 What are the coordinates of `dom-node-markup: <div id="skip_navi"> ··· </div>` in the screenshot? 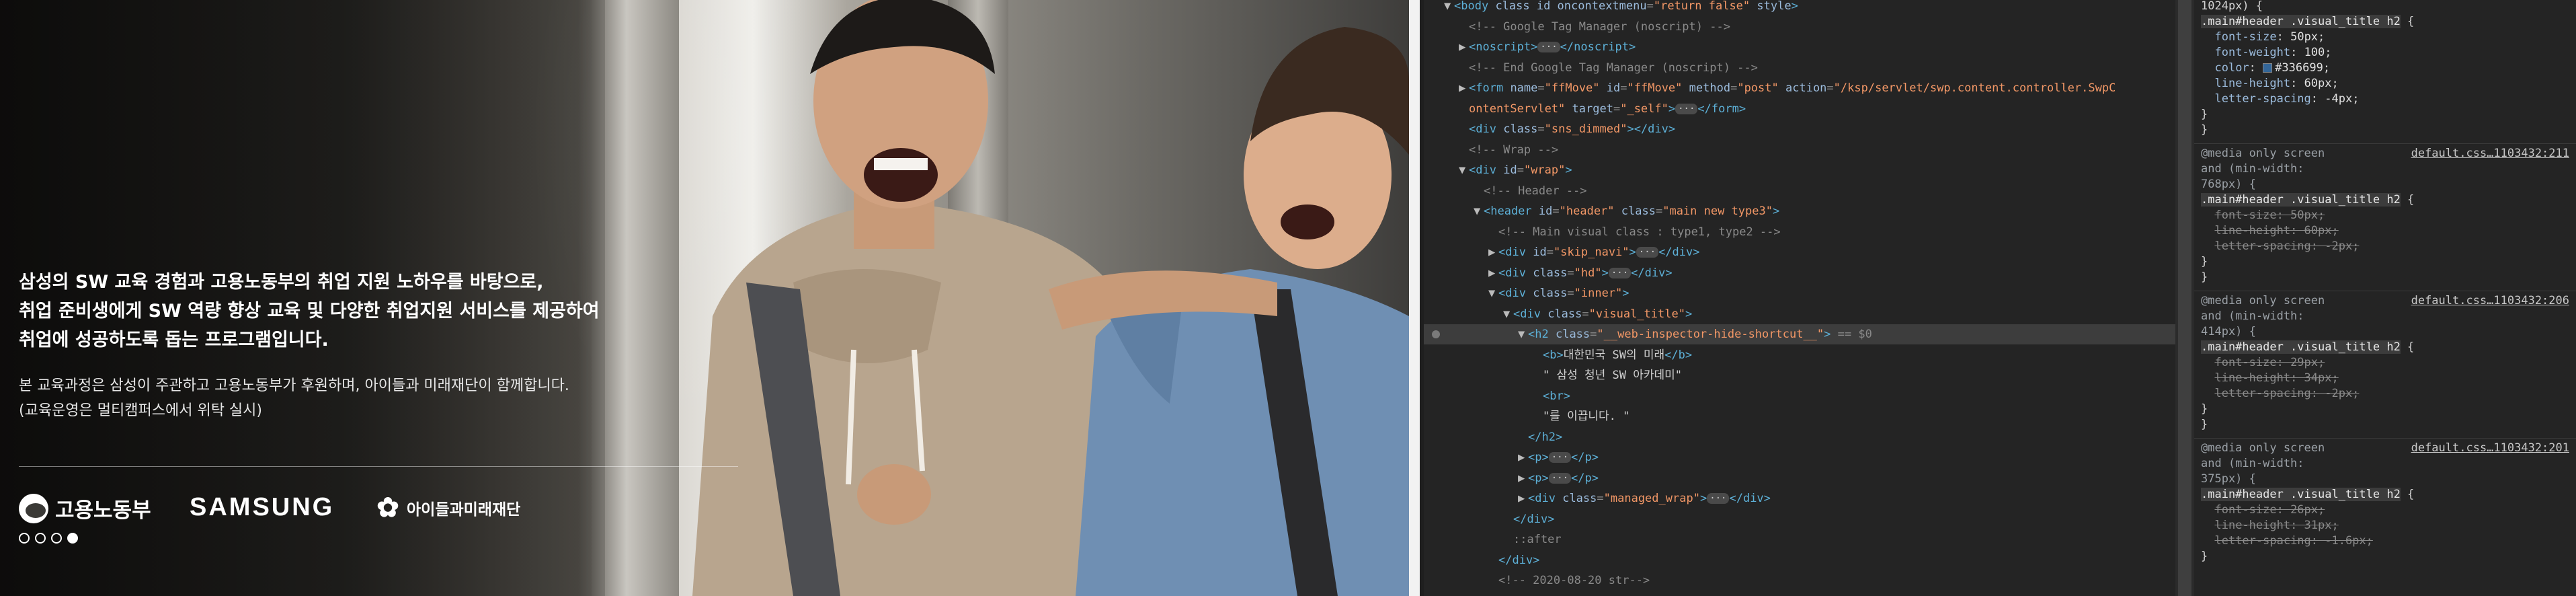 It's located at (1599, 252).